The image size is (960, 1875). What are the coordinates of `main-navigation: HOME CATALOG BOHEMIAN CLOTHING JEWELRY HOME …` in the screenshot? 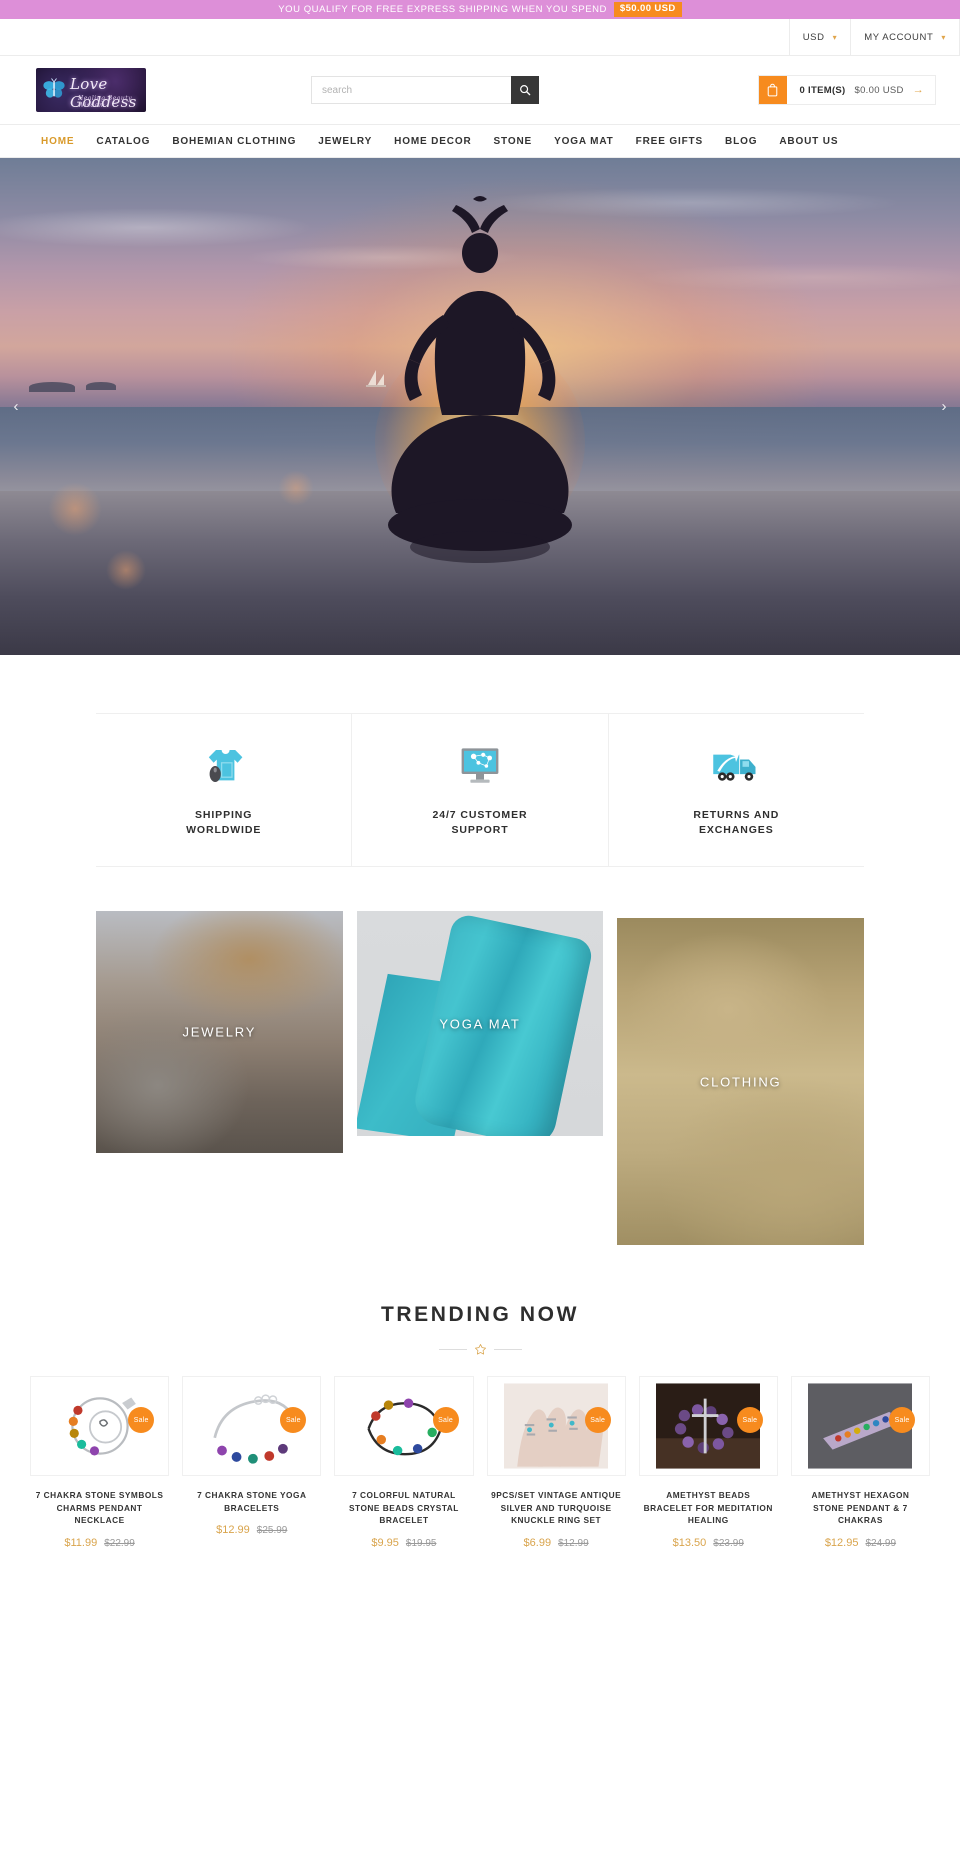 It's located at (480, 141).